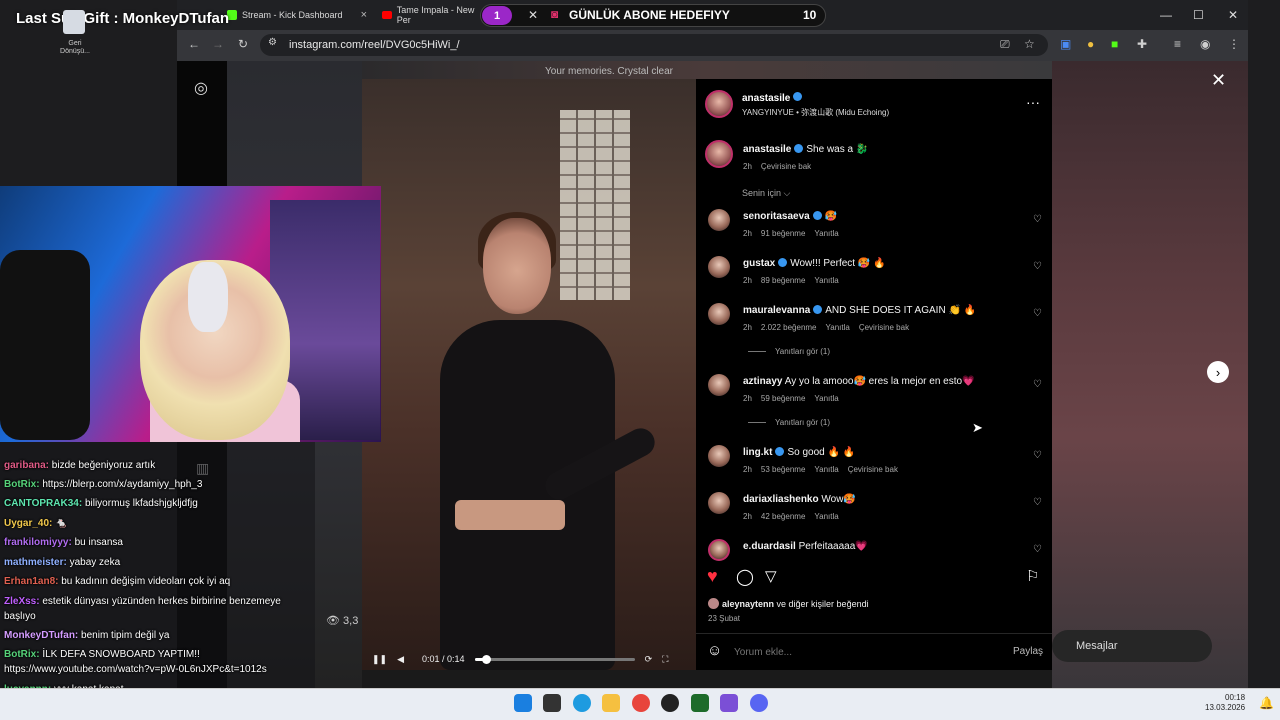 Image resolution: width=1280 pixels, height=720 pixels. What do you see at coordinates (26, 465) in the screenshot?
I see `chat-username: garibana:` at bounding box center [26, 465].